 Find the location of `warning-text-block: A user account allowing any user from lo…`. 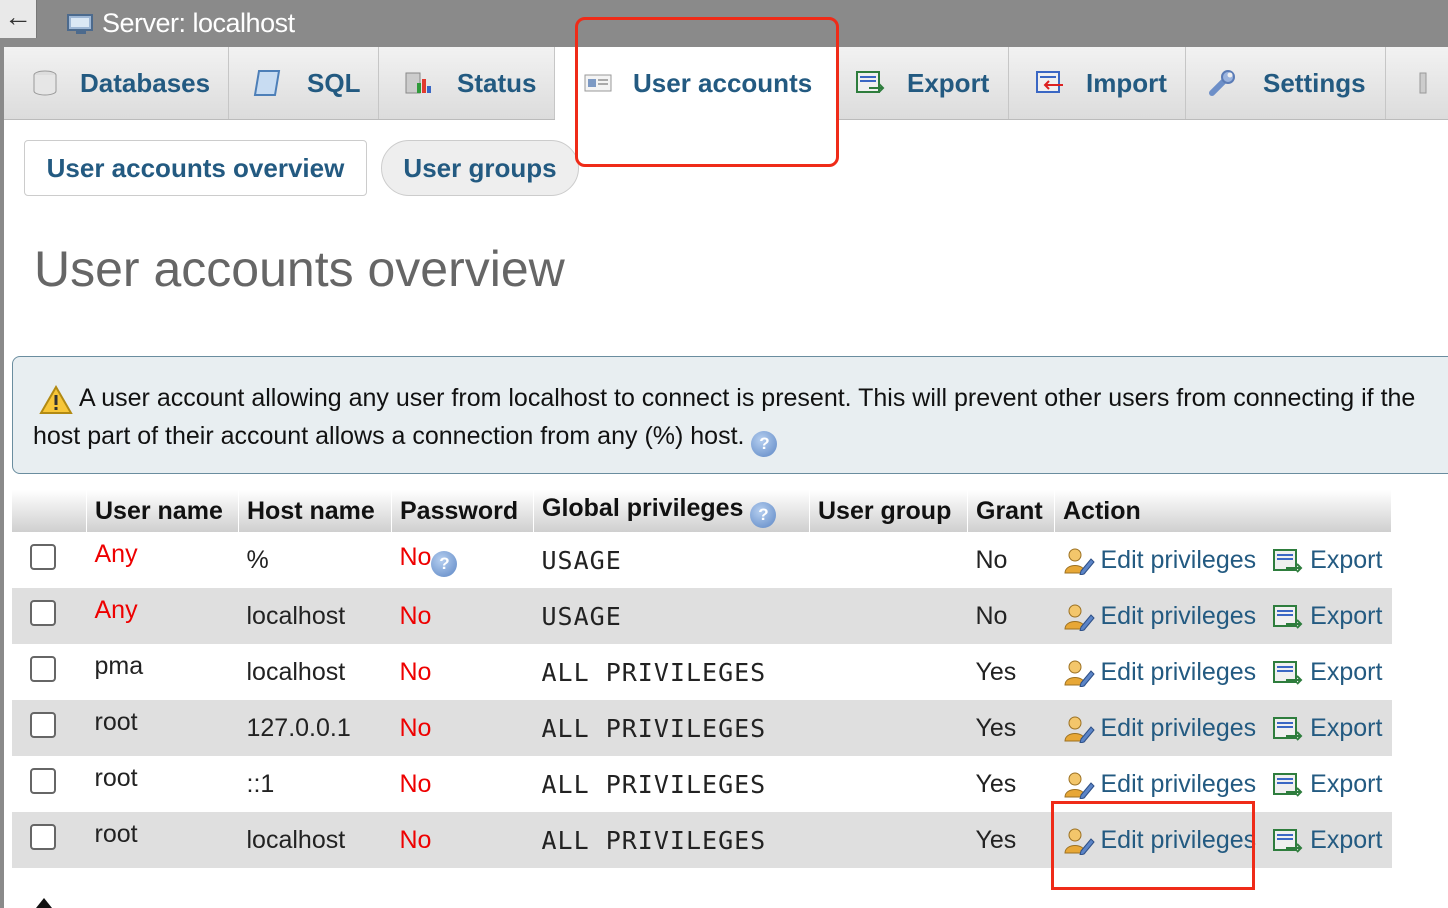

warning-text-block: A user account allowing any user from lo… is located at coordinates (740, 418).